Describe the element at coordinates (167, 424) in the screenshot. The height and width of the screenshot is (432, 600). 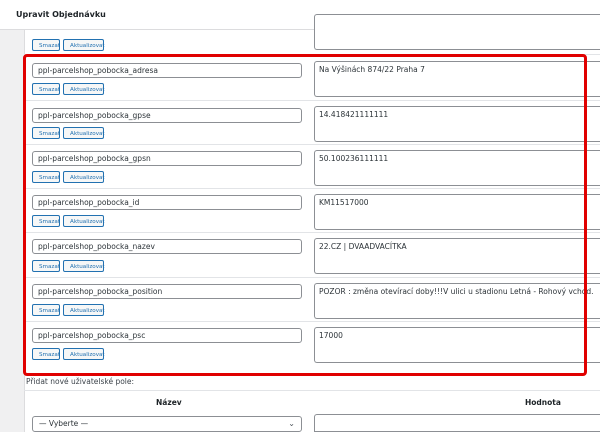
I see `new-field-select: — Vyberte — ⌄` at that location.